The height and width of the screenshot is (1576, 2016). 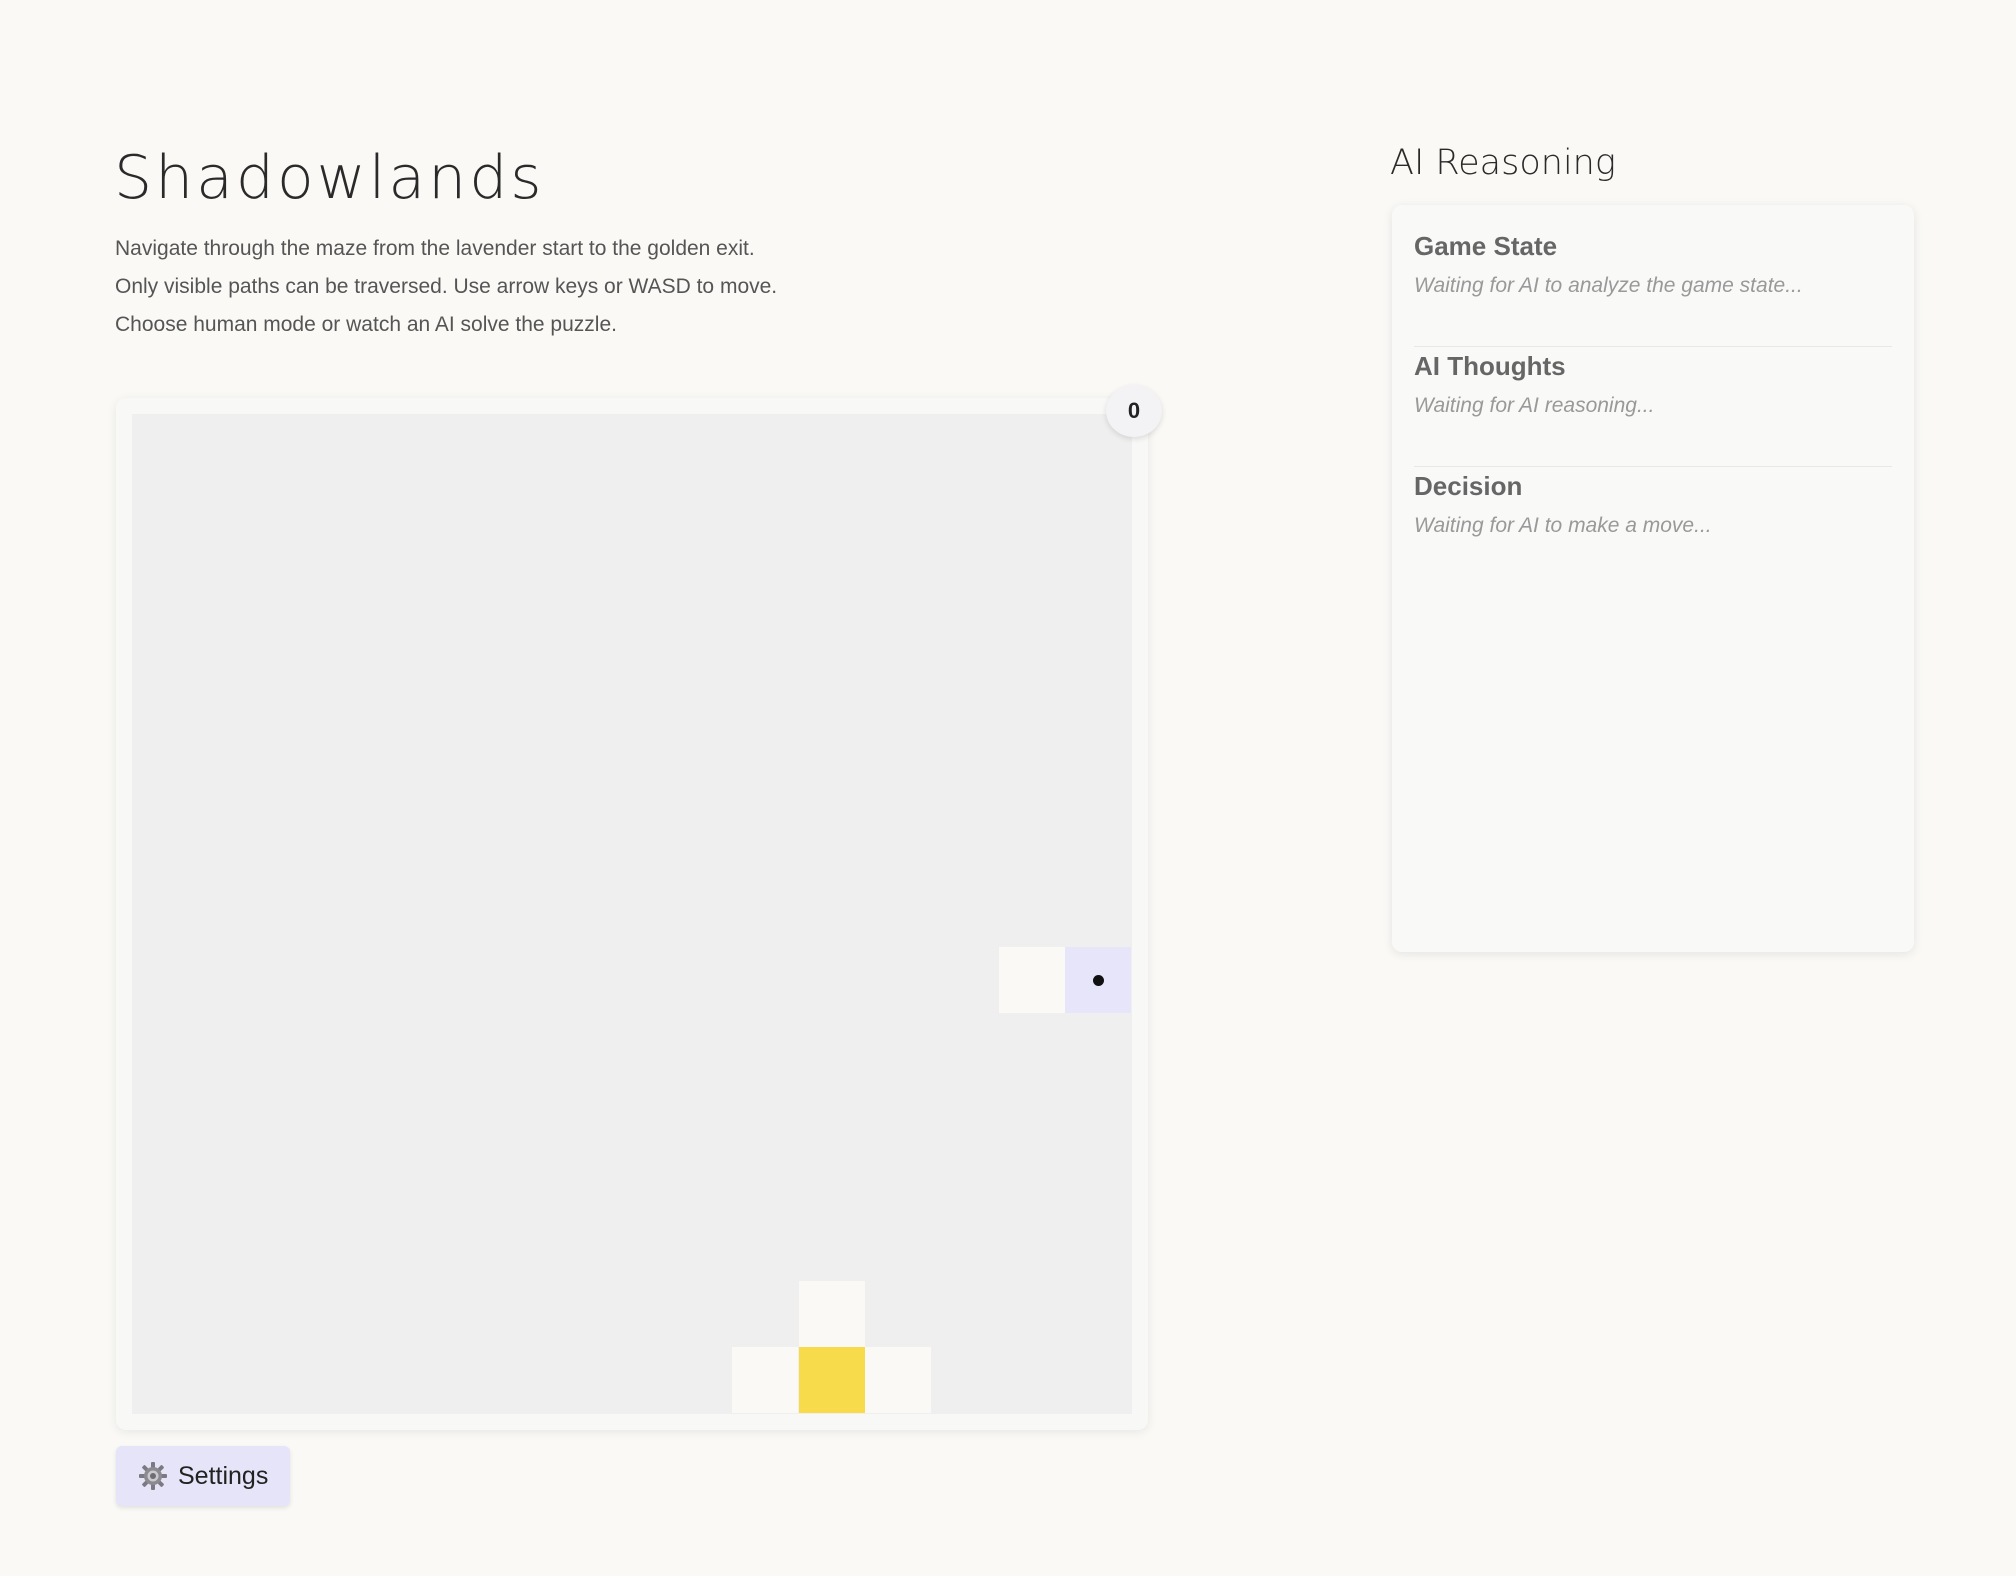 I want to click on page-title: Shadowlands, so click(x=329, y=178).